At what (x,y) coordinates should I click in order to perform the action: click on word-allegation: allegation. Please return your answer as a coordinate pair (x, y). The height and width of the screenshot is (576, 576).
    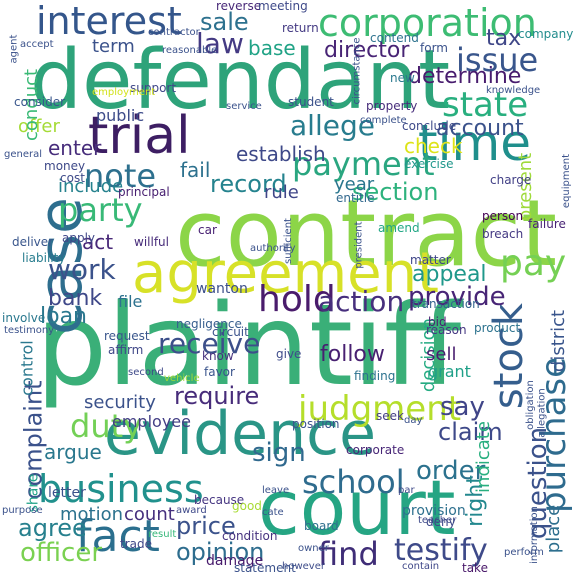
    Looking at the image, I should click on (542, 413).